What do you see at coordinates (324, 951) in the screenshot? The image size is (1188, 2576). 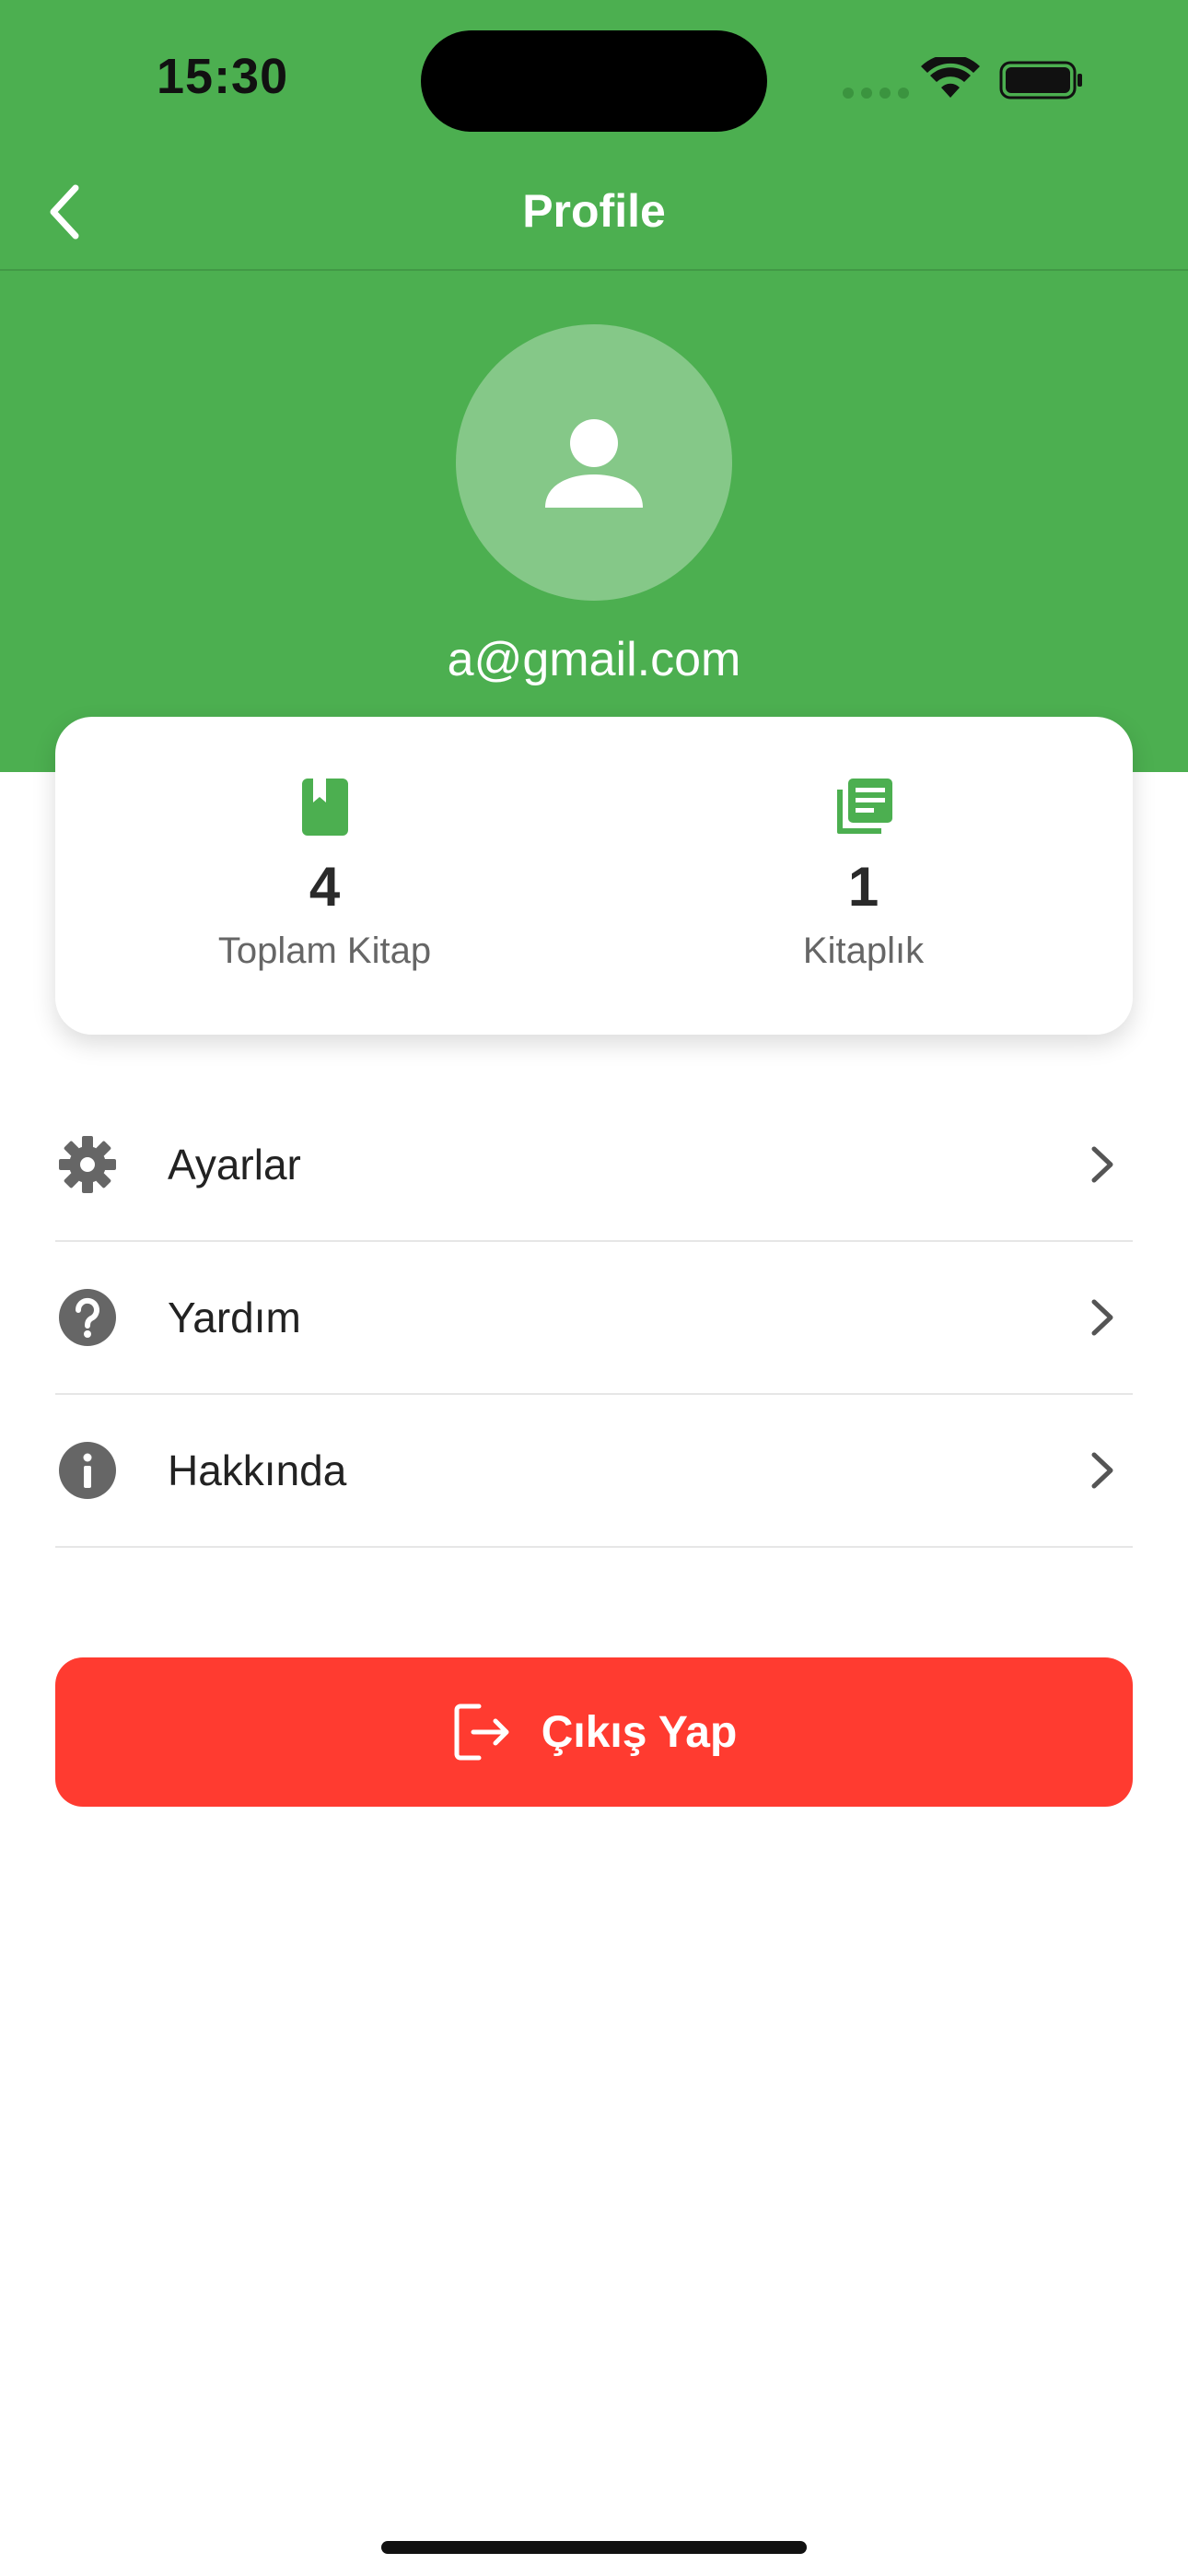 I see `stat-label: Toplam Kitap` at bounding box center [324, 951].